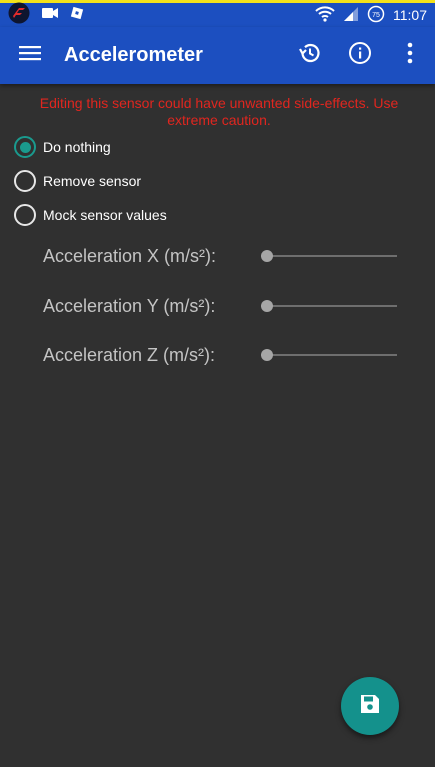  I want to click on option-do-nothing: Do nothing, so click(62, 147).